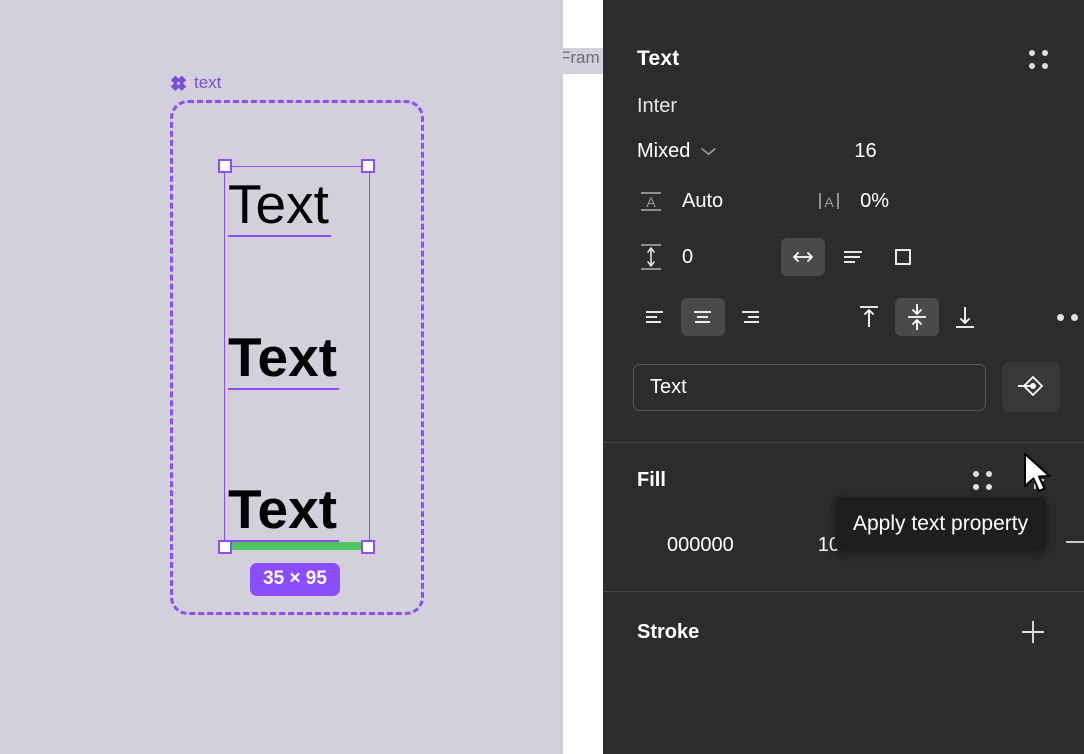 This screenshot has width=1084, height=754. What do you see at coordinates (1070, 317) in the screenshot?
I see `more-horizontal-icon` at bounding box center [1070, 317].